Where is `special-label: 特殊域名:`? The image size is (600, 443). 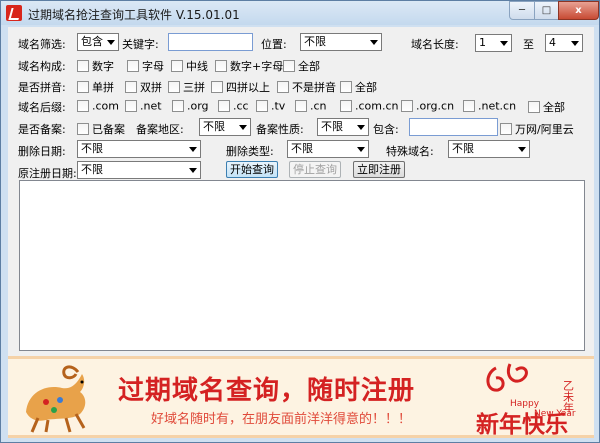
special-label: 特殊域名: is located at coordinates (410, 151).